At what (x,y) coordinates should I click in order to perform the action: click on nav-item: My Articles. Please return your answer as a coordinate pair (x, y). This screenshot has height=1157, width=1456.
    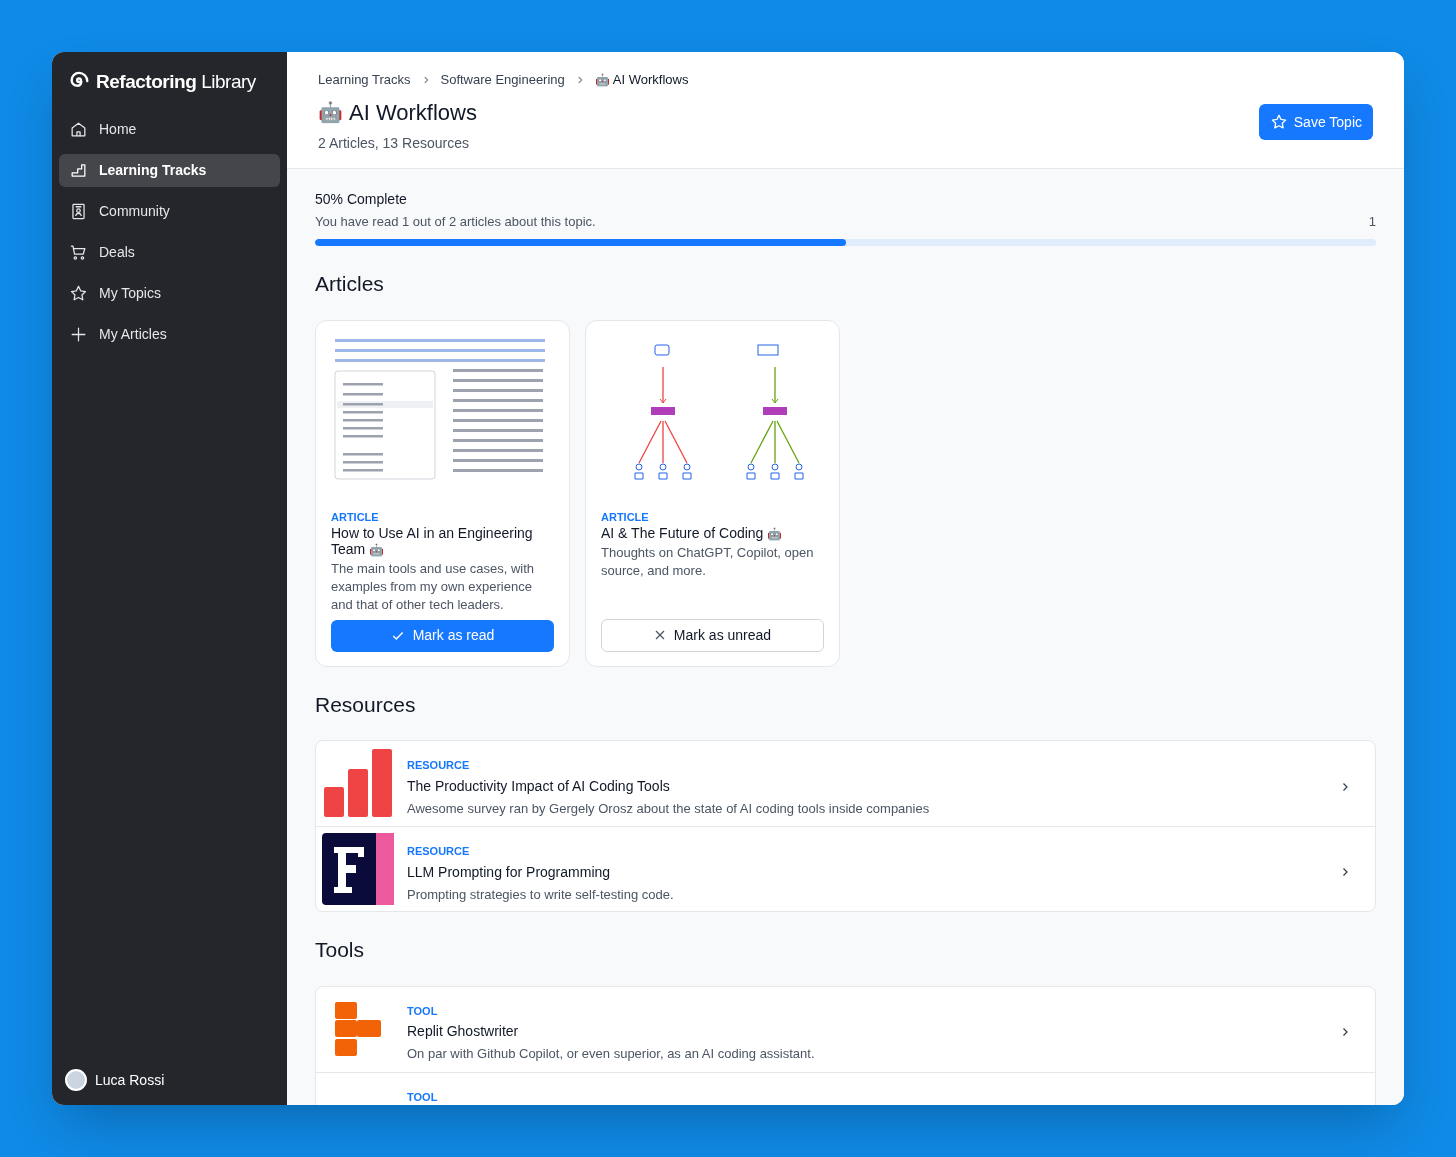
    Looking at the image, I should click on (169, 334).